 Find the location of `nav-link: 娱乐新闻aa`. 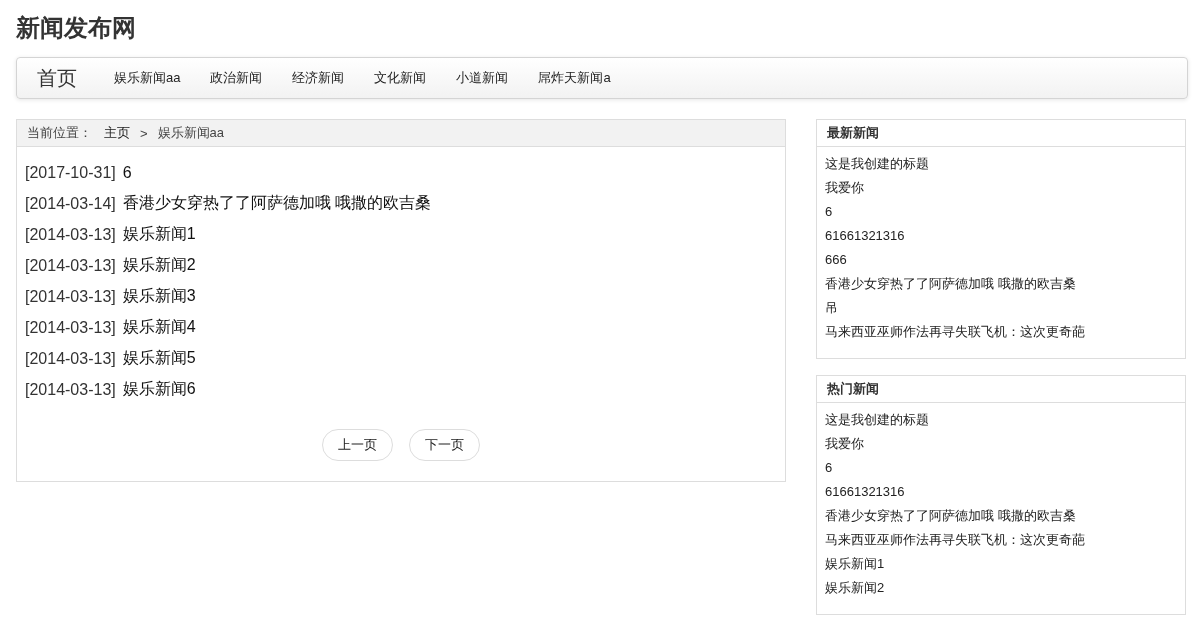

nav-link: 娱乐新闻aa is located at coordinates (147, 78).